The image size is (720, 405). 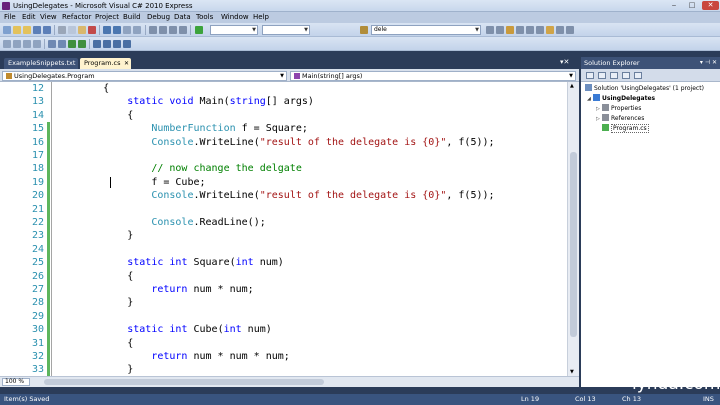 I want to click on zoom-value: 100 %, so click(x=15, y=381).